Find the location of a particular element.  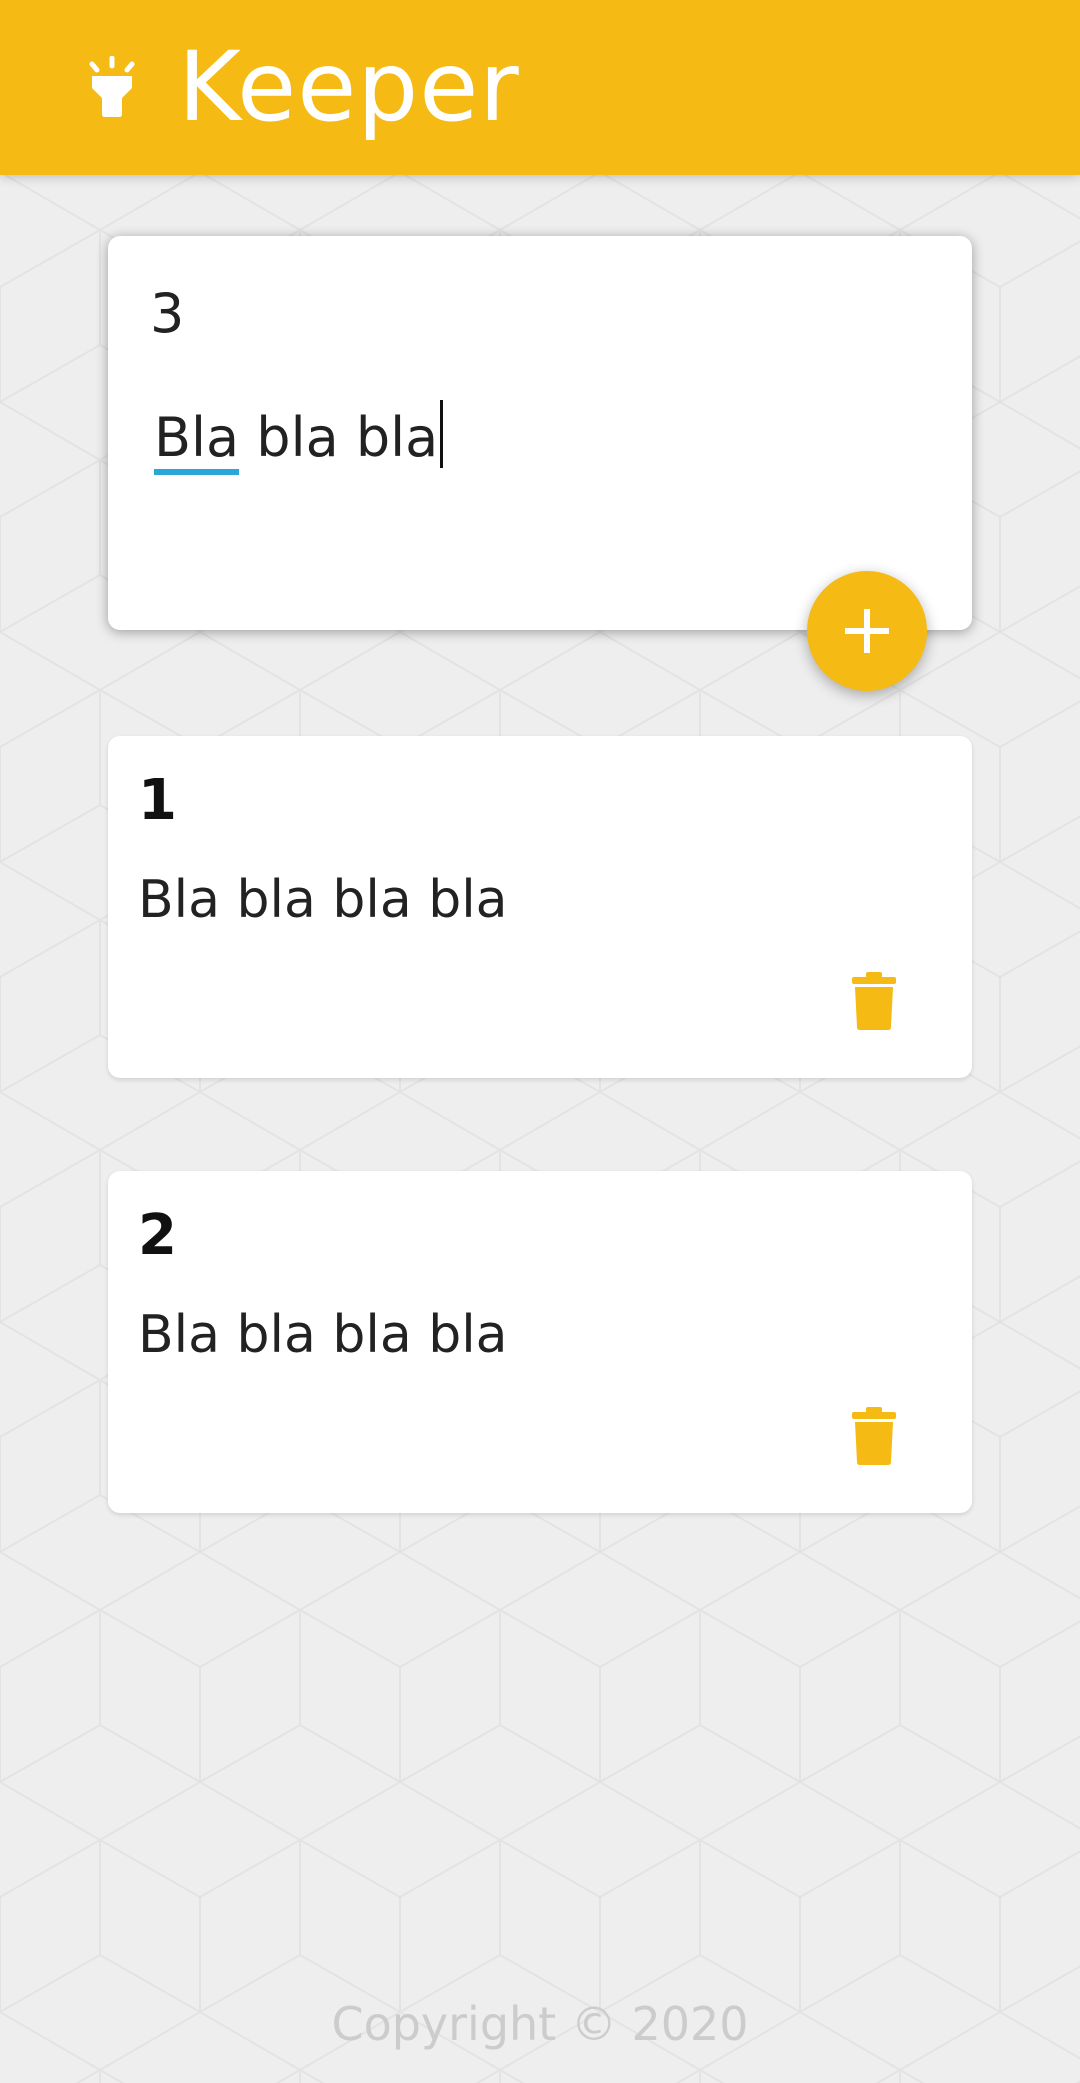

note-title-input: 3 is located at coordinates (167, 314).